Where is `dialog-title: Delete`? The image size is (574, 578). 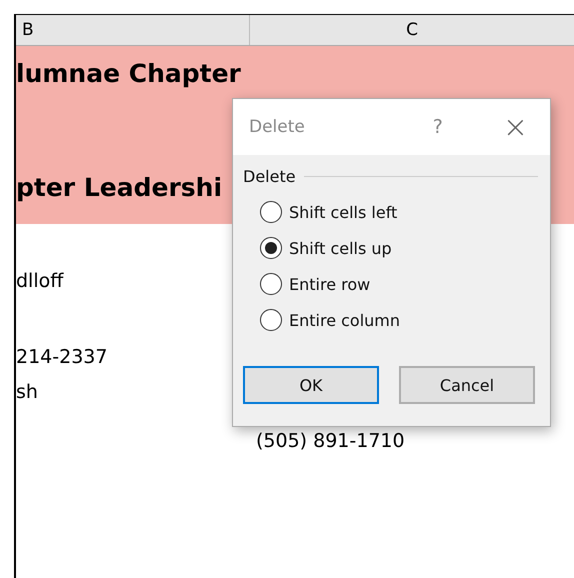
dialog-title: Delete is located at coordinates (277, 127).